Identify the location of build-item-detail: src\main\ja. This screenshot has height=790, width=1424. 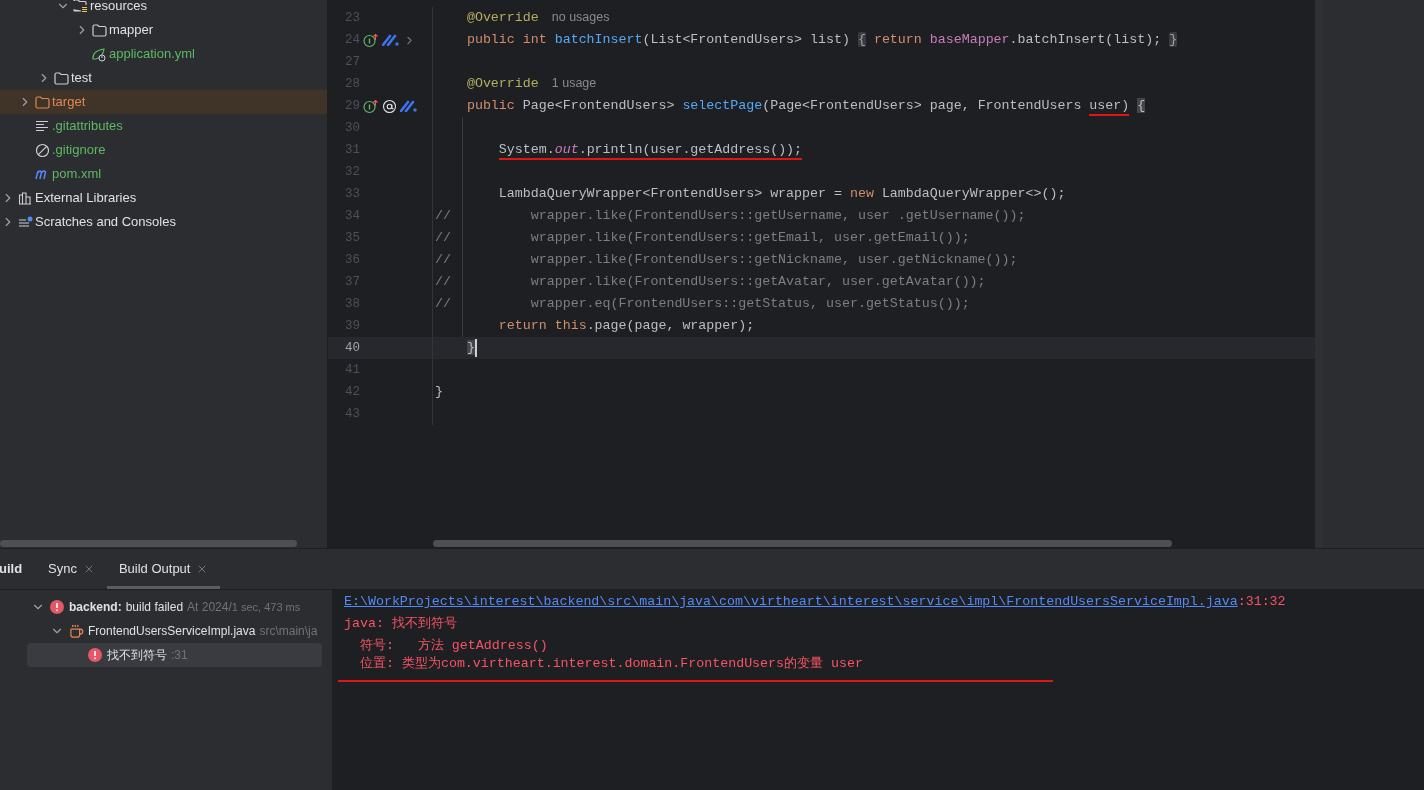
(288, 631).